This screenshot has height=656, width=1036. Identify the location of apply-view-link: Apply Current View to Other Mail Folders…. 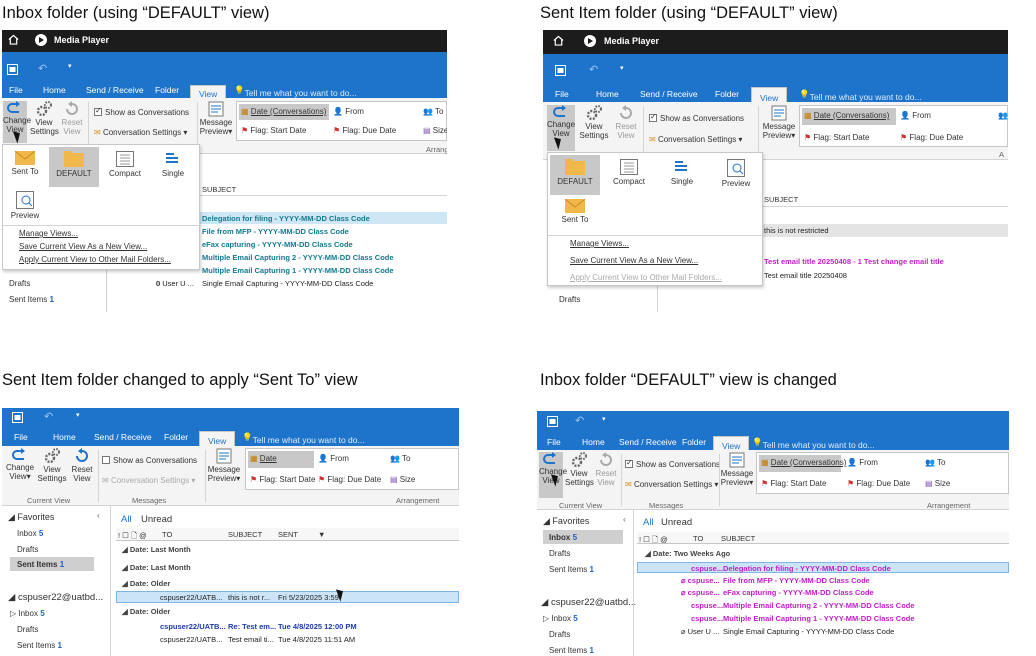
(95, 259).